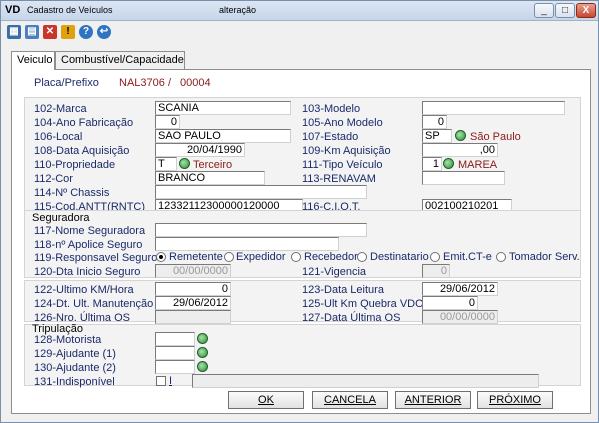 Image resolution: width=599 pixels, height=423 pixels. Describe the element at coordinates (175, 339) in the screenshot. I see `motorista-field` at that location.